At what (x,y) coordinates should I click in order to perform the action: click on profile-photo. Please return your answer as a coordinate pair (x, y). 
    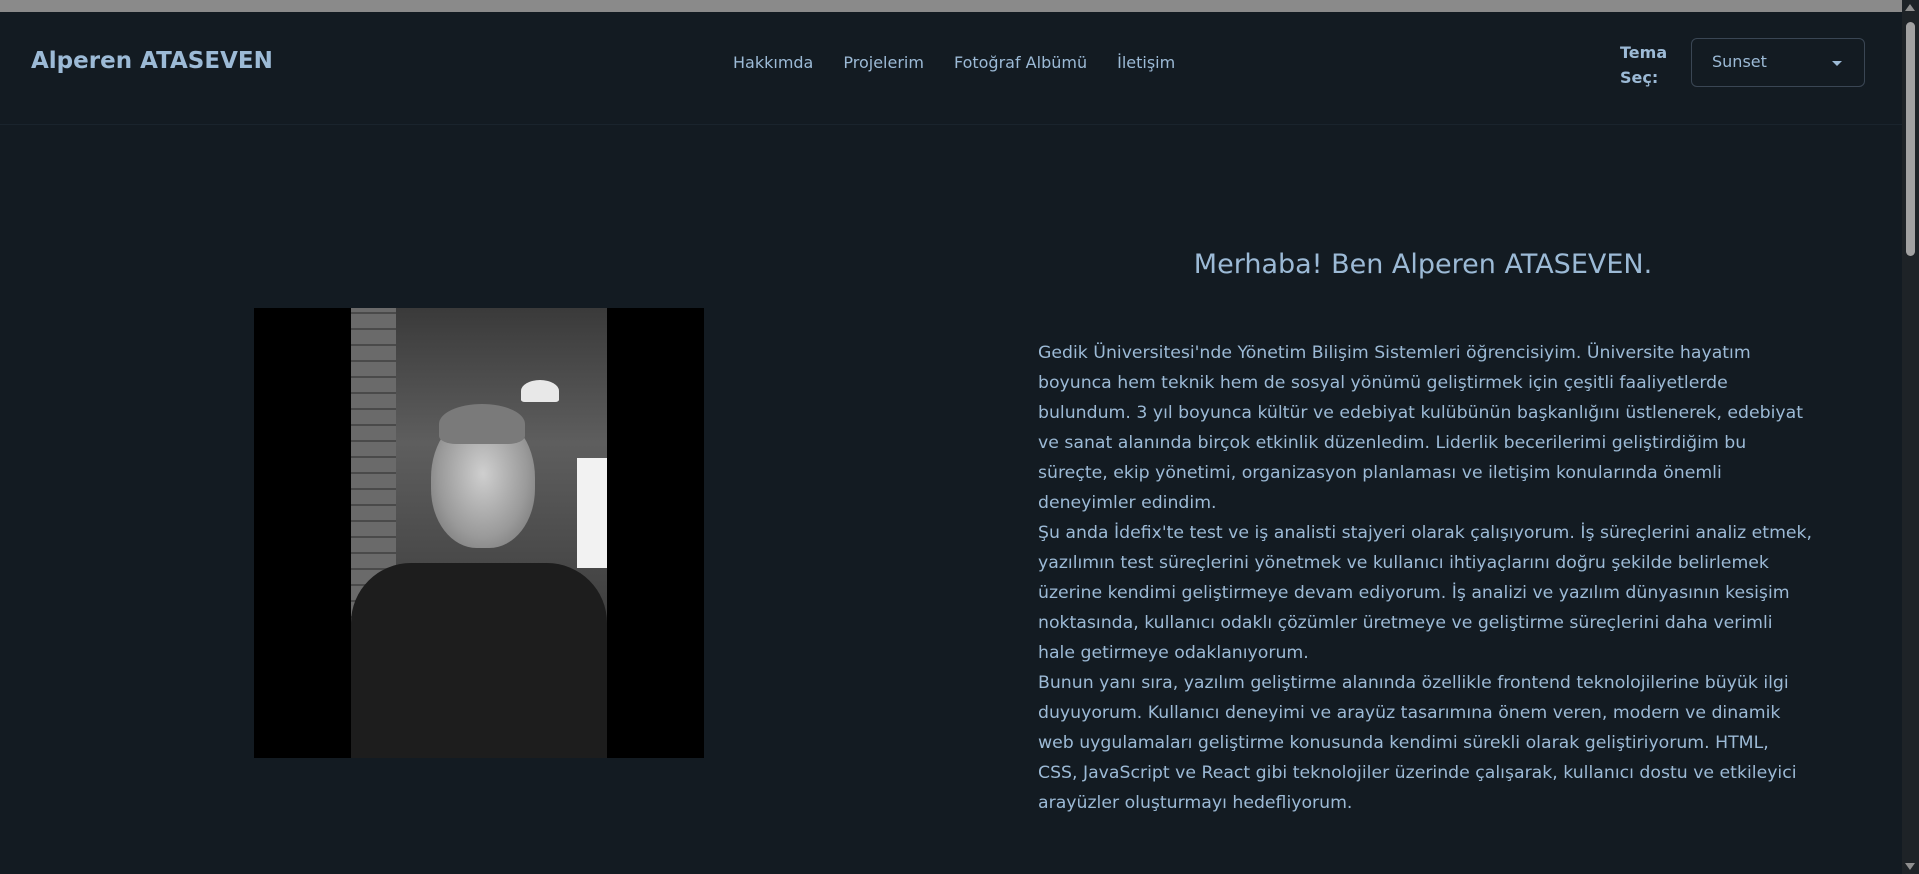
    Looking at the image, I should click on (479, 533).